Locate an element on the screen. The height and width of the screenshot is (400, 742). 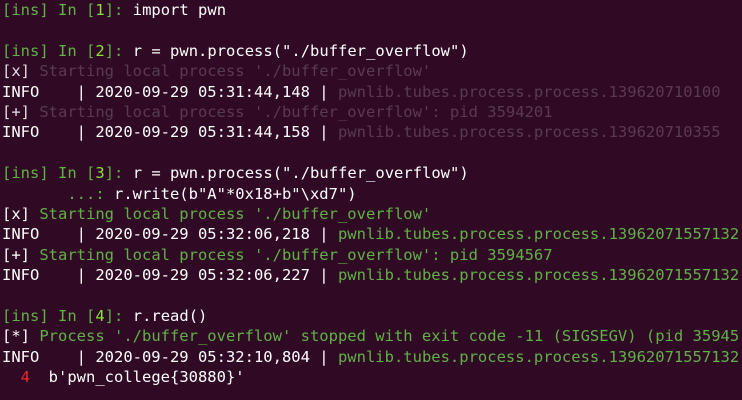
continuation-line: ...: r.write(b"A"*0x18+b"\xd7") is located at coordinates (372, 194).